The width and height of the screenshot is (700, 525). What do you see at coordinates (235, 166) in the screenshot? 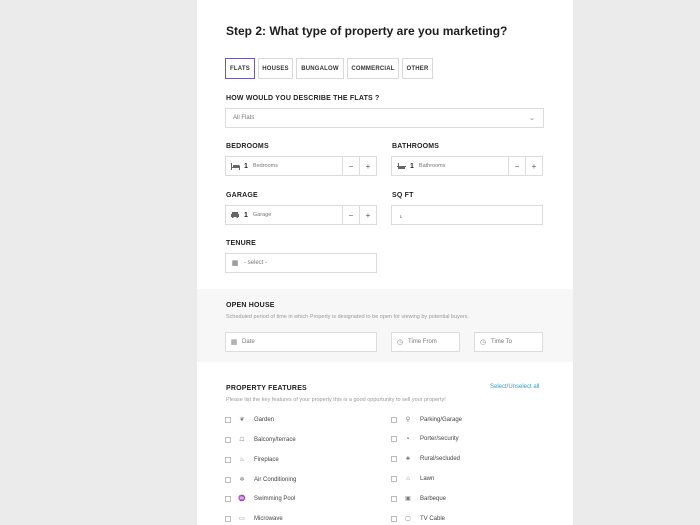
I see `bed-icon` at bounding box center [235, 166].